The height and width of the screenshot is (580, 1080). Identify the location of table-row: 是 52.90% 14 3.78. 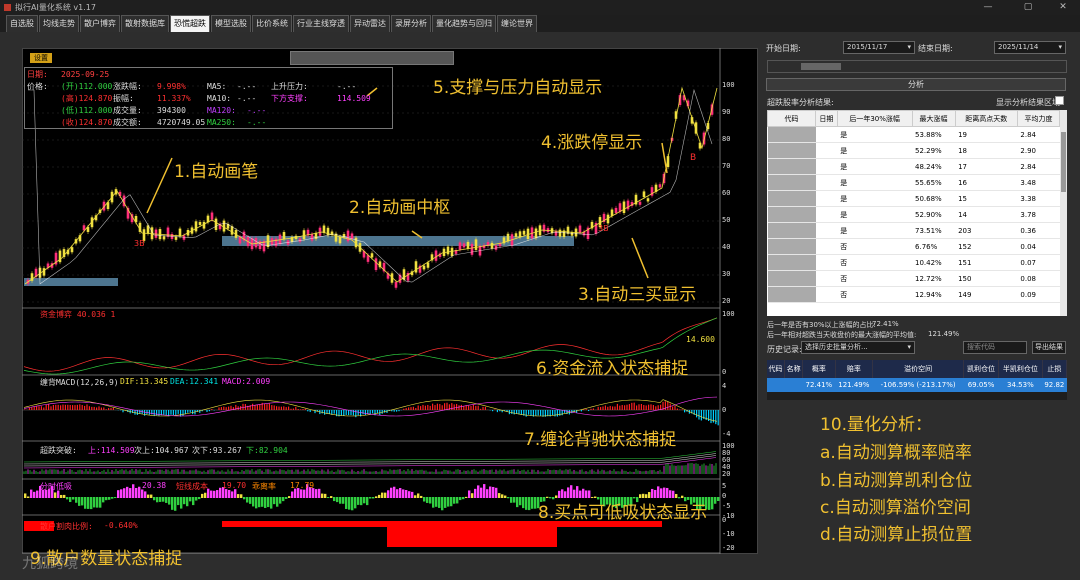
(913, 214).